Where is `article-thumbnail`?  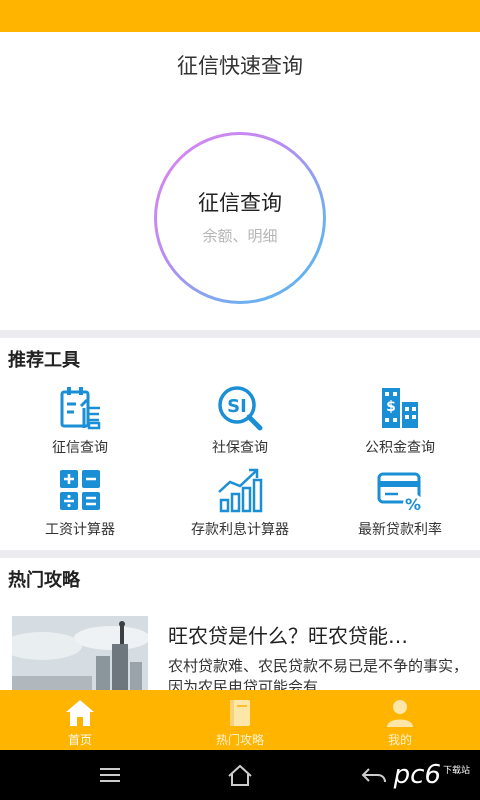 article-thumbnail is located at coordinates (80, 653).